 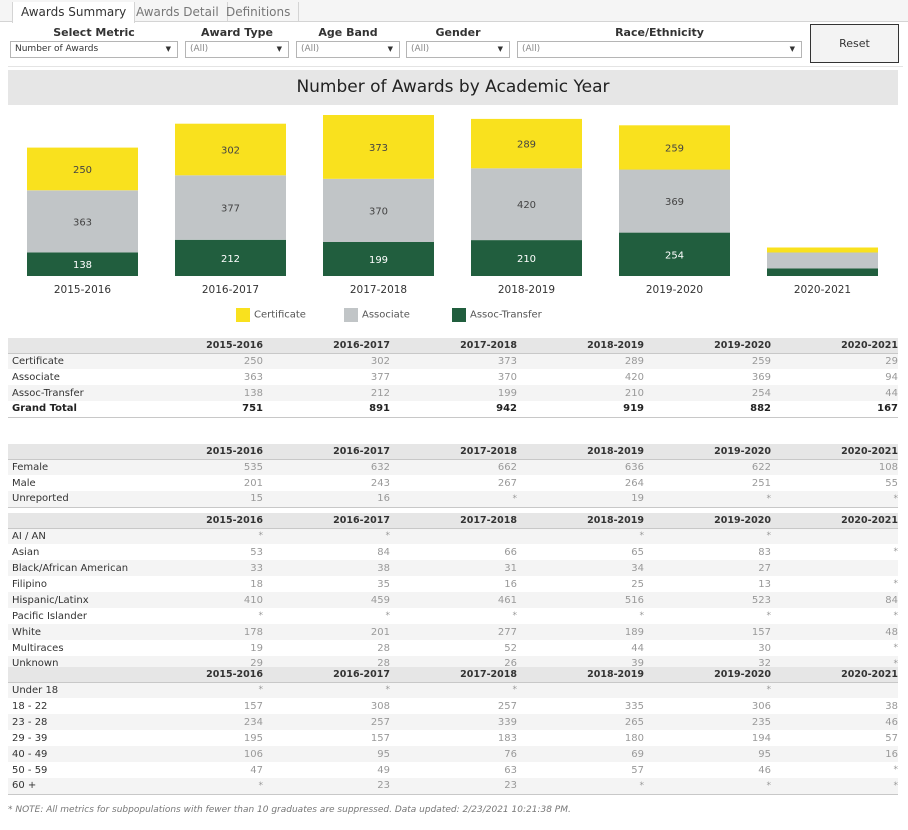 I want to click on table-cell: 138, so click(x=199, y=393).